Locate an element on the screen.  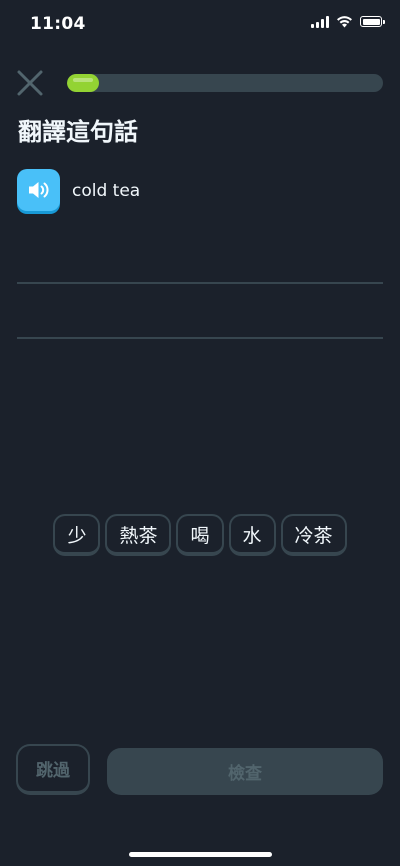
source-phrase: cold tea is located at coordinates (106, 191).